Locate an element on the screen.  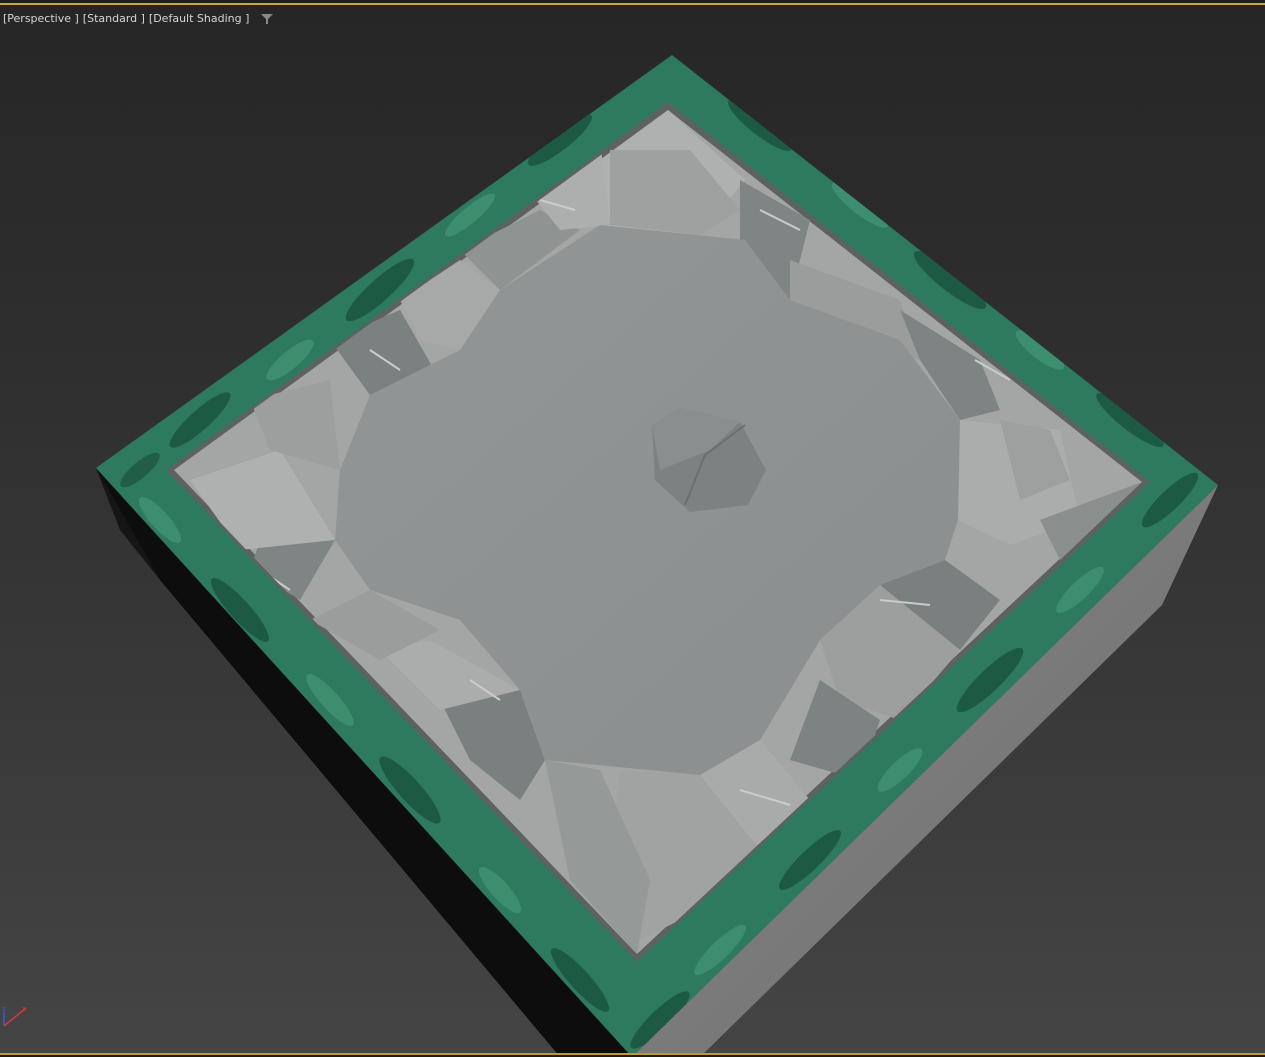
gizmo-z-label: z is located at coordinates (4, 1009).